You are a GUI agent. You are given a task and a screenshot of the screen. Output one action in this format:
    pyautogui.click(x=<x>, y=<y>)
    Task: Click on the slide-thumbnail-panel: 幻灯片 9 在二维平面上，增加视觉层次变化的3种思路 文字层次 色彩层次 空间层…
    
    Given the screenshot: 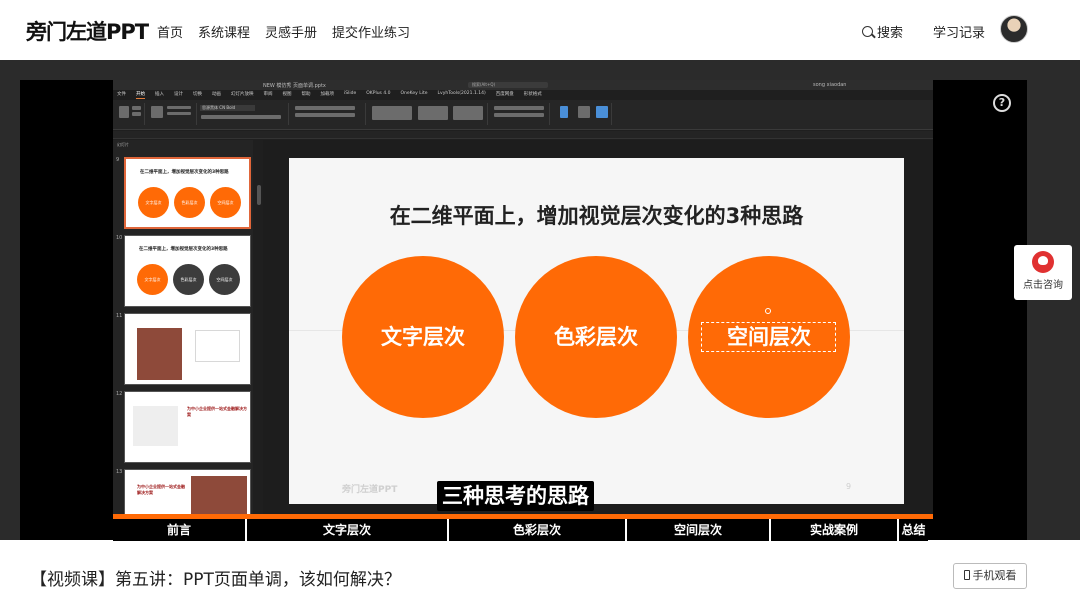 What is the action you would take?
    pyautogui.click(x=183, y=328)
    